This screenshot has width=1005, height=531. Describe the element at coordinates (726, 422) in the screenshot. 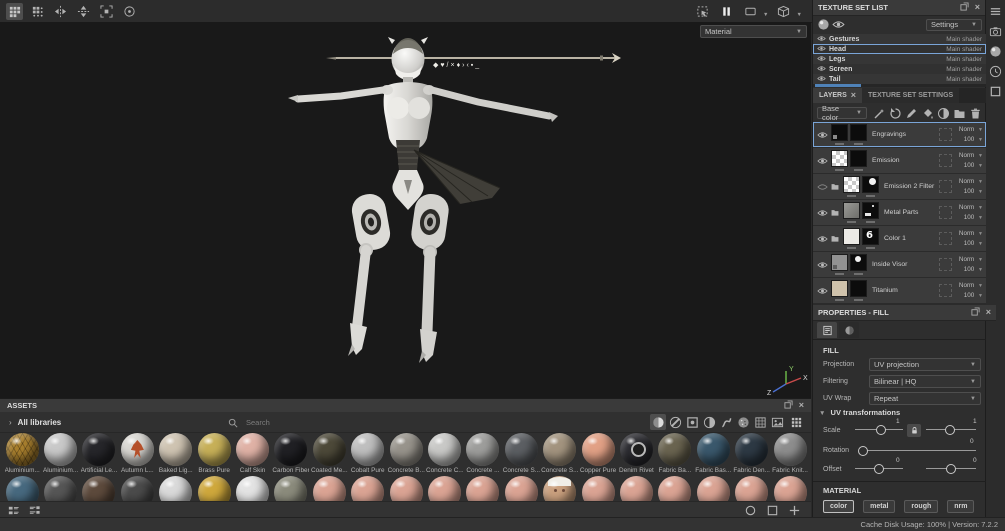

I see `stroke-icon` at that location.